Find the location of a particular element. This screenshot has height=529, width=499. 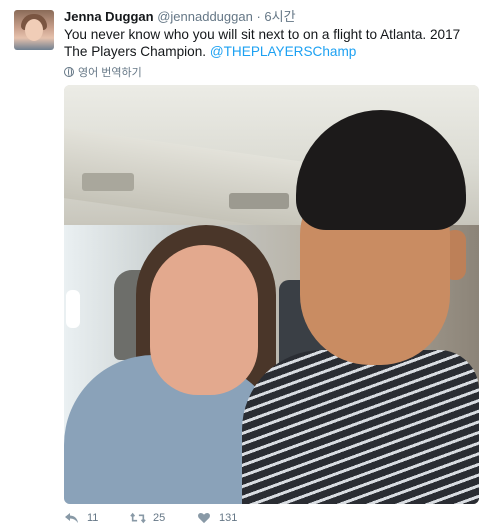

like-button: 131 is located at coordinates (229, 518).